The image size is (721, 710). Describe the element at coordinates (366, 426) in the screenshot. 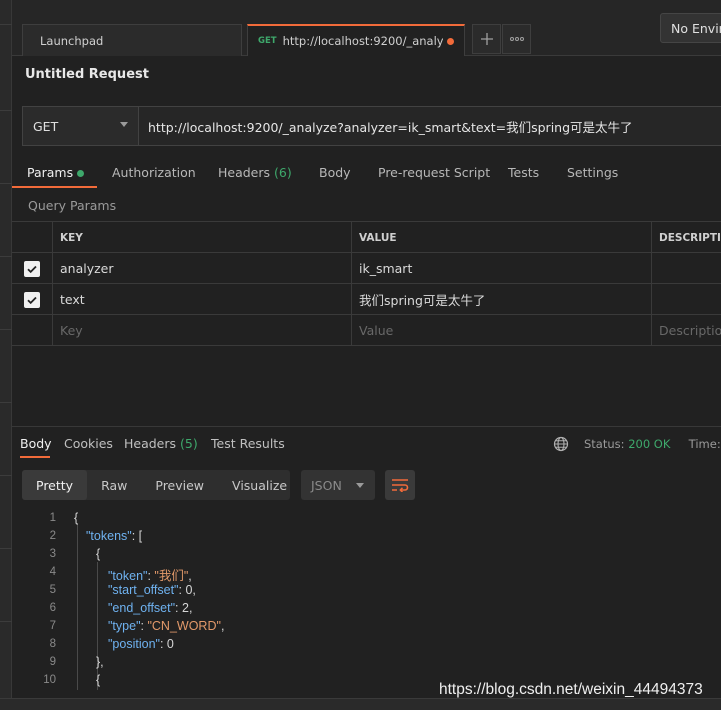

I see `pane-divider` at that location.